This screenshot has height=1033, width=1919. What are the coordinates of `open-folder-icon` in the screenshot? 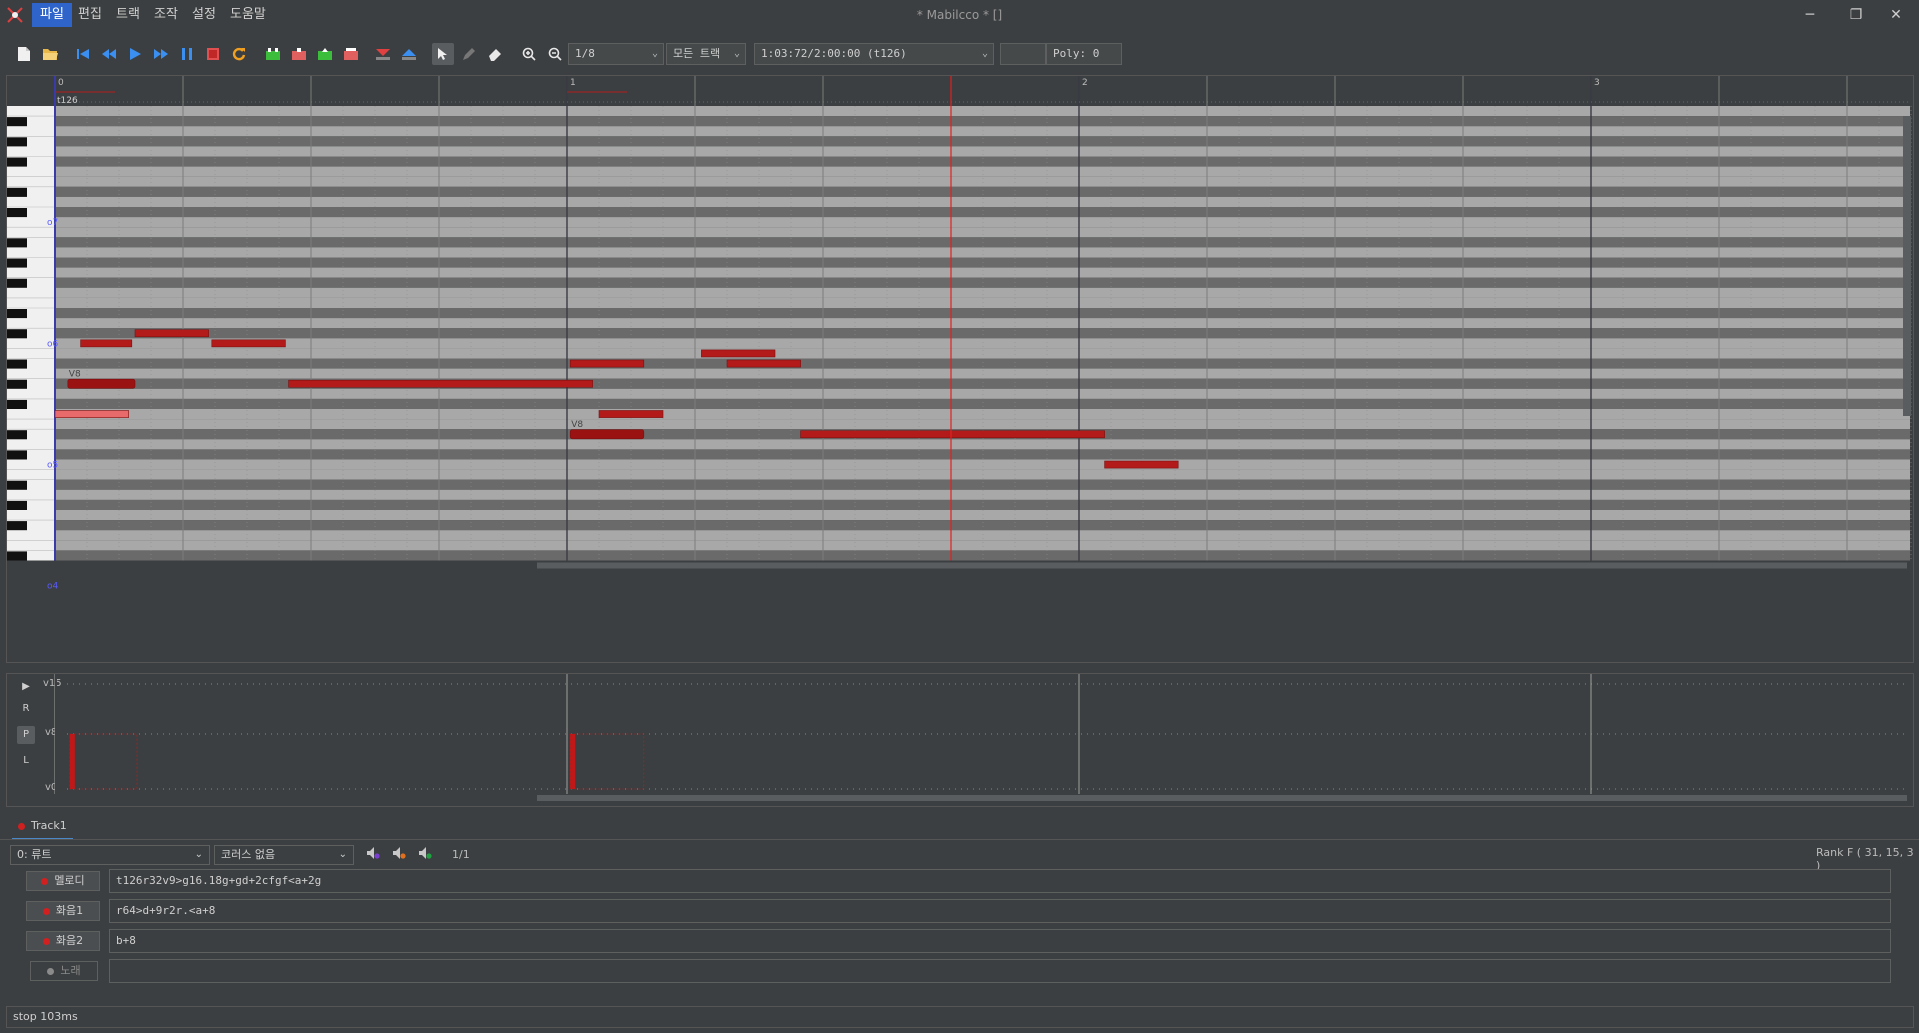 It's located at (50, 54).